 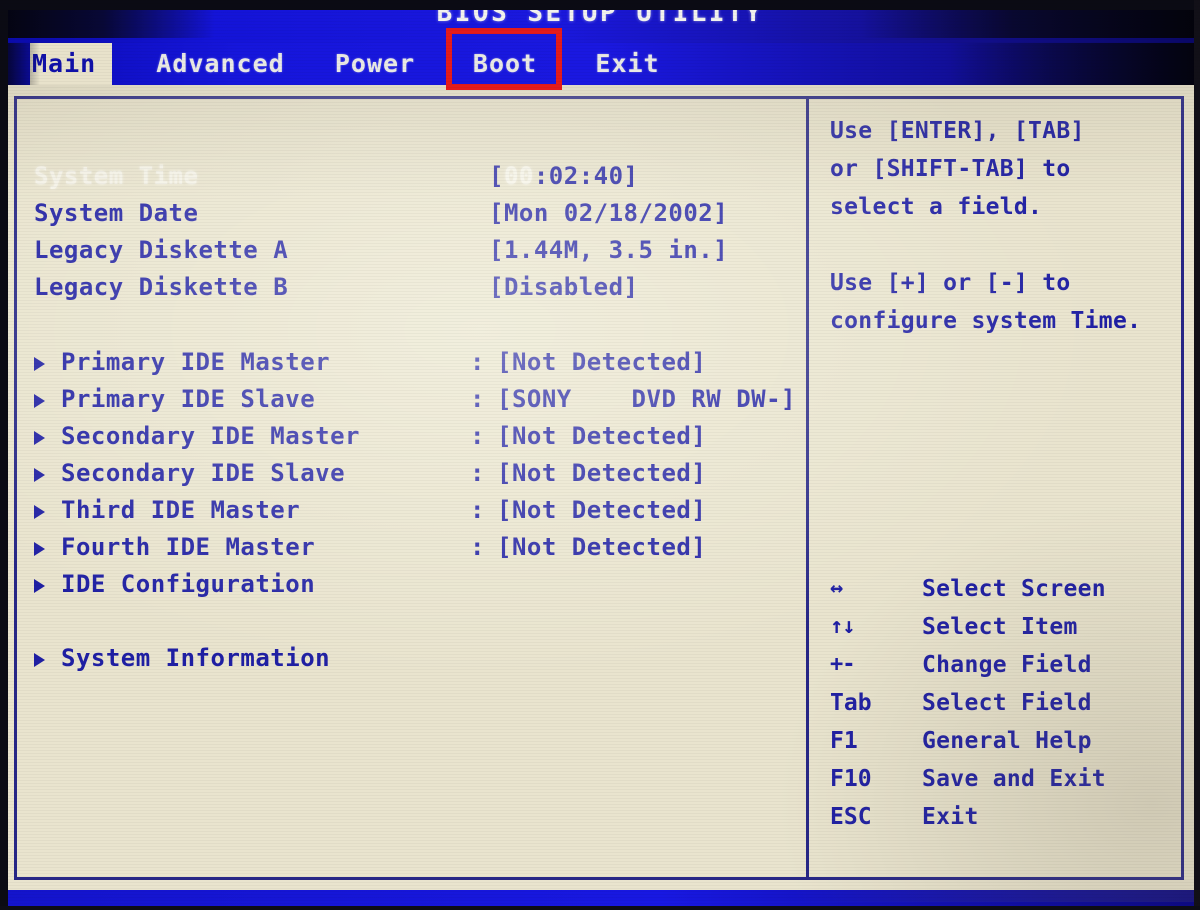 I want to click on setting-label: System Time, so click(x=116, y=176).